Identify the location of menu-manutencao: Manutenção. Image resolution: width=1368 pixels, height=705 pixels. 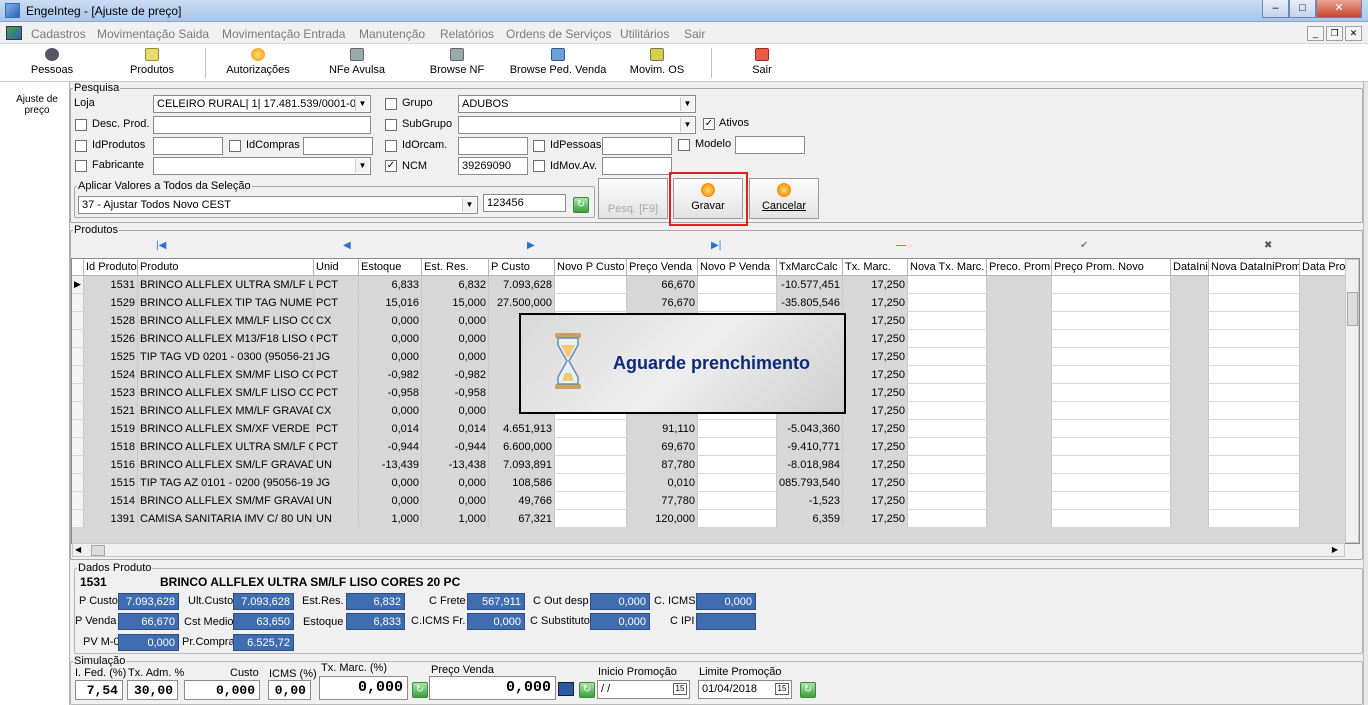
(392, 34).